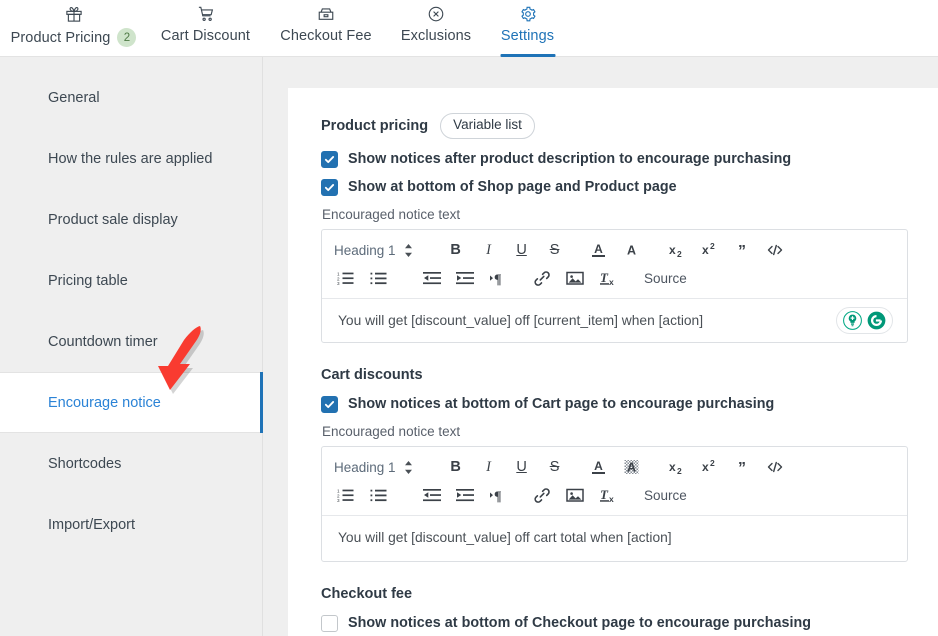  Describe the element at coordinates (527, 28) in the screenshot. I see `tab-settings: Settings` at that location.